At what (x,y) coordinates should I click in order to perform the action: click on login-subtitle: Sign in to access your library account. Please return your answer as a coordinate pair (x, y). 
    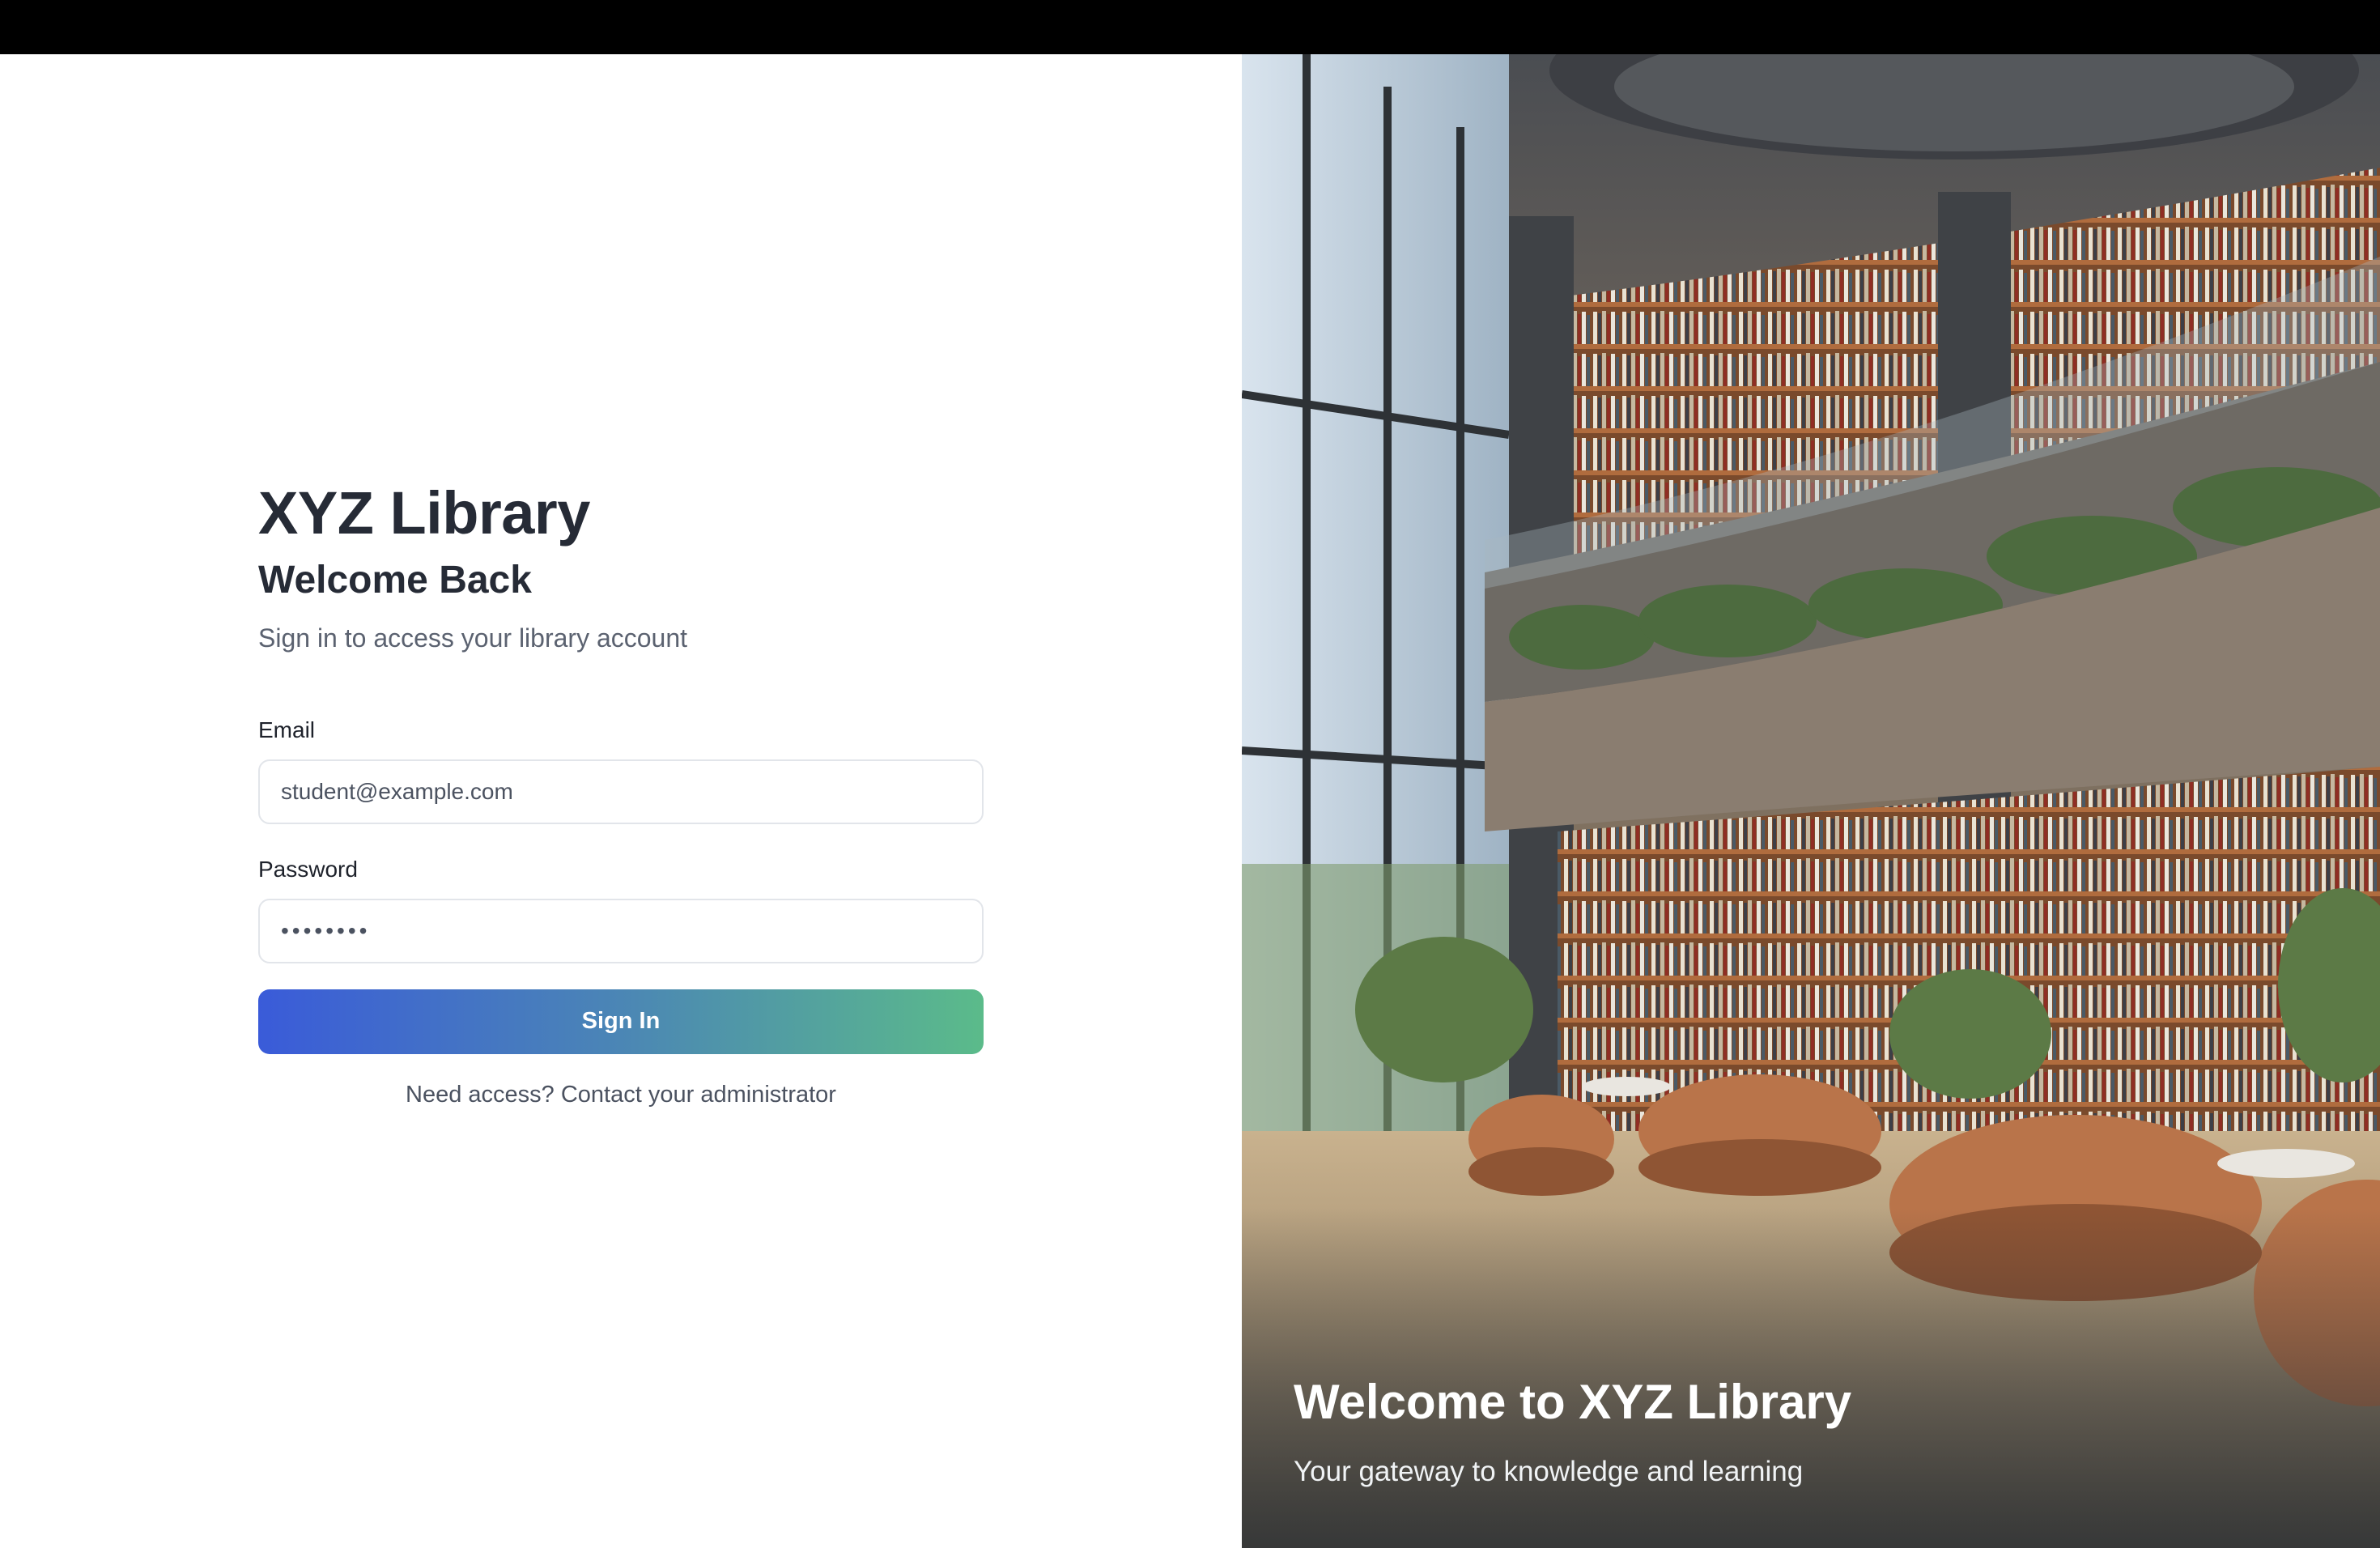
    Looking at the image, I should click on (473, 638).